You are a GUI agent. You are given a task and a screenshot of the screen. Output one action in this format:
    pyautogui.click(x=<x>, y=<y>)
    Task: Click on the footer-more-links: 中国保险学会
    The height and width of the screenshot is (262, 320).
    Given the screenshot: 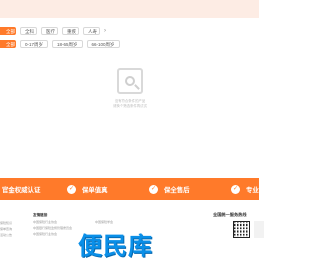 What is the action you would take?
    pyautogui.click(x=104, y=222)
    